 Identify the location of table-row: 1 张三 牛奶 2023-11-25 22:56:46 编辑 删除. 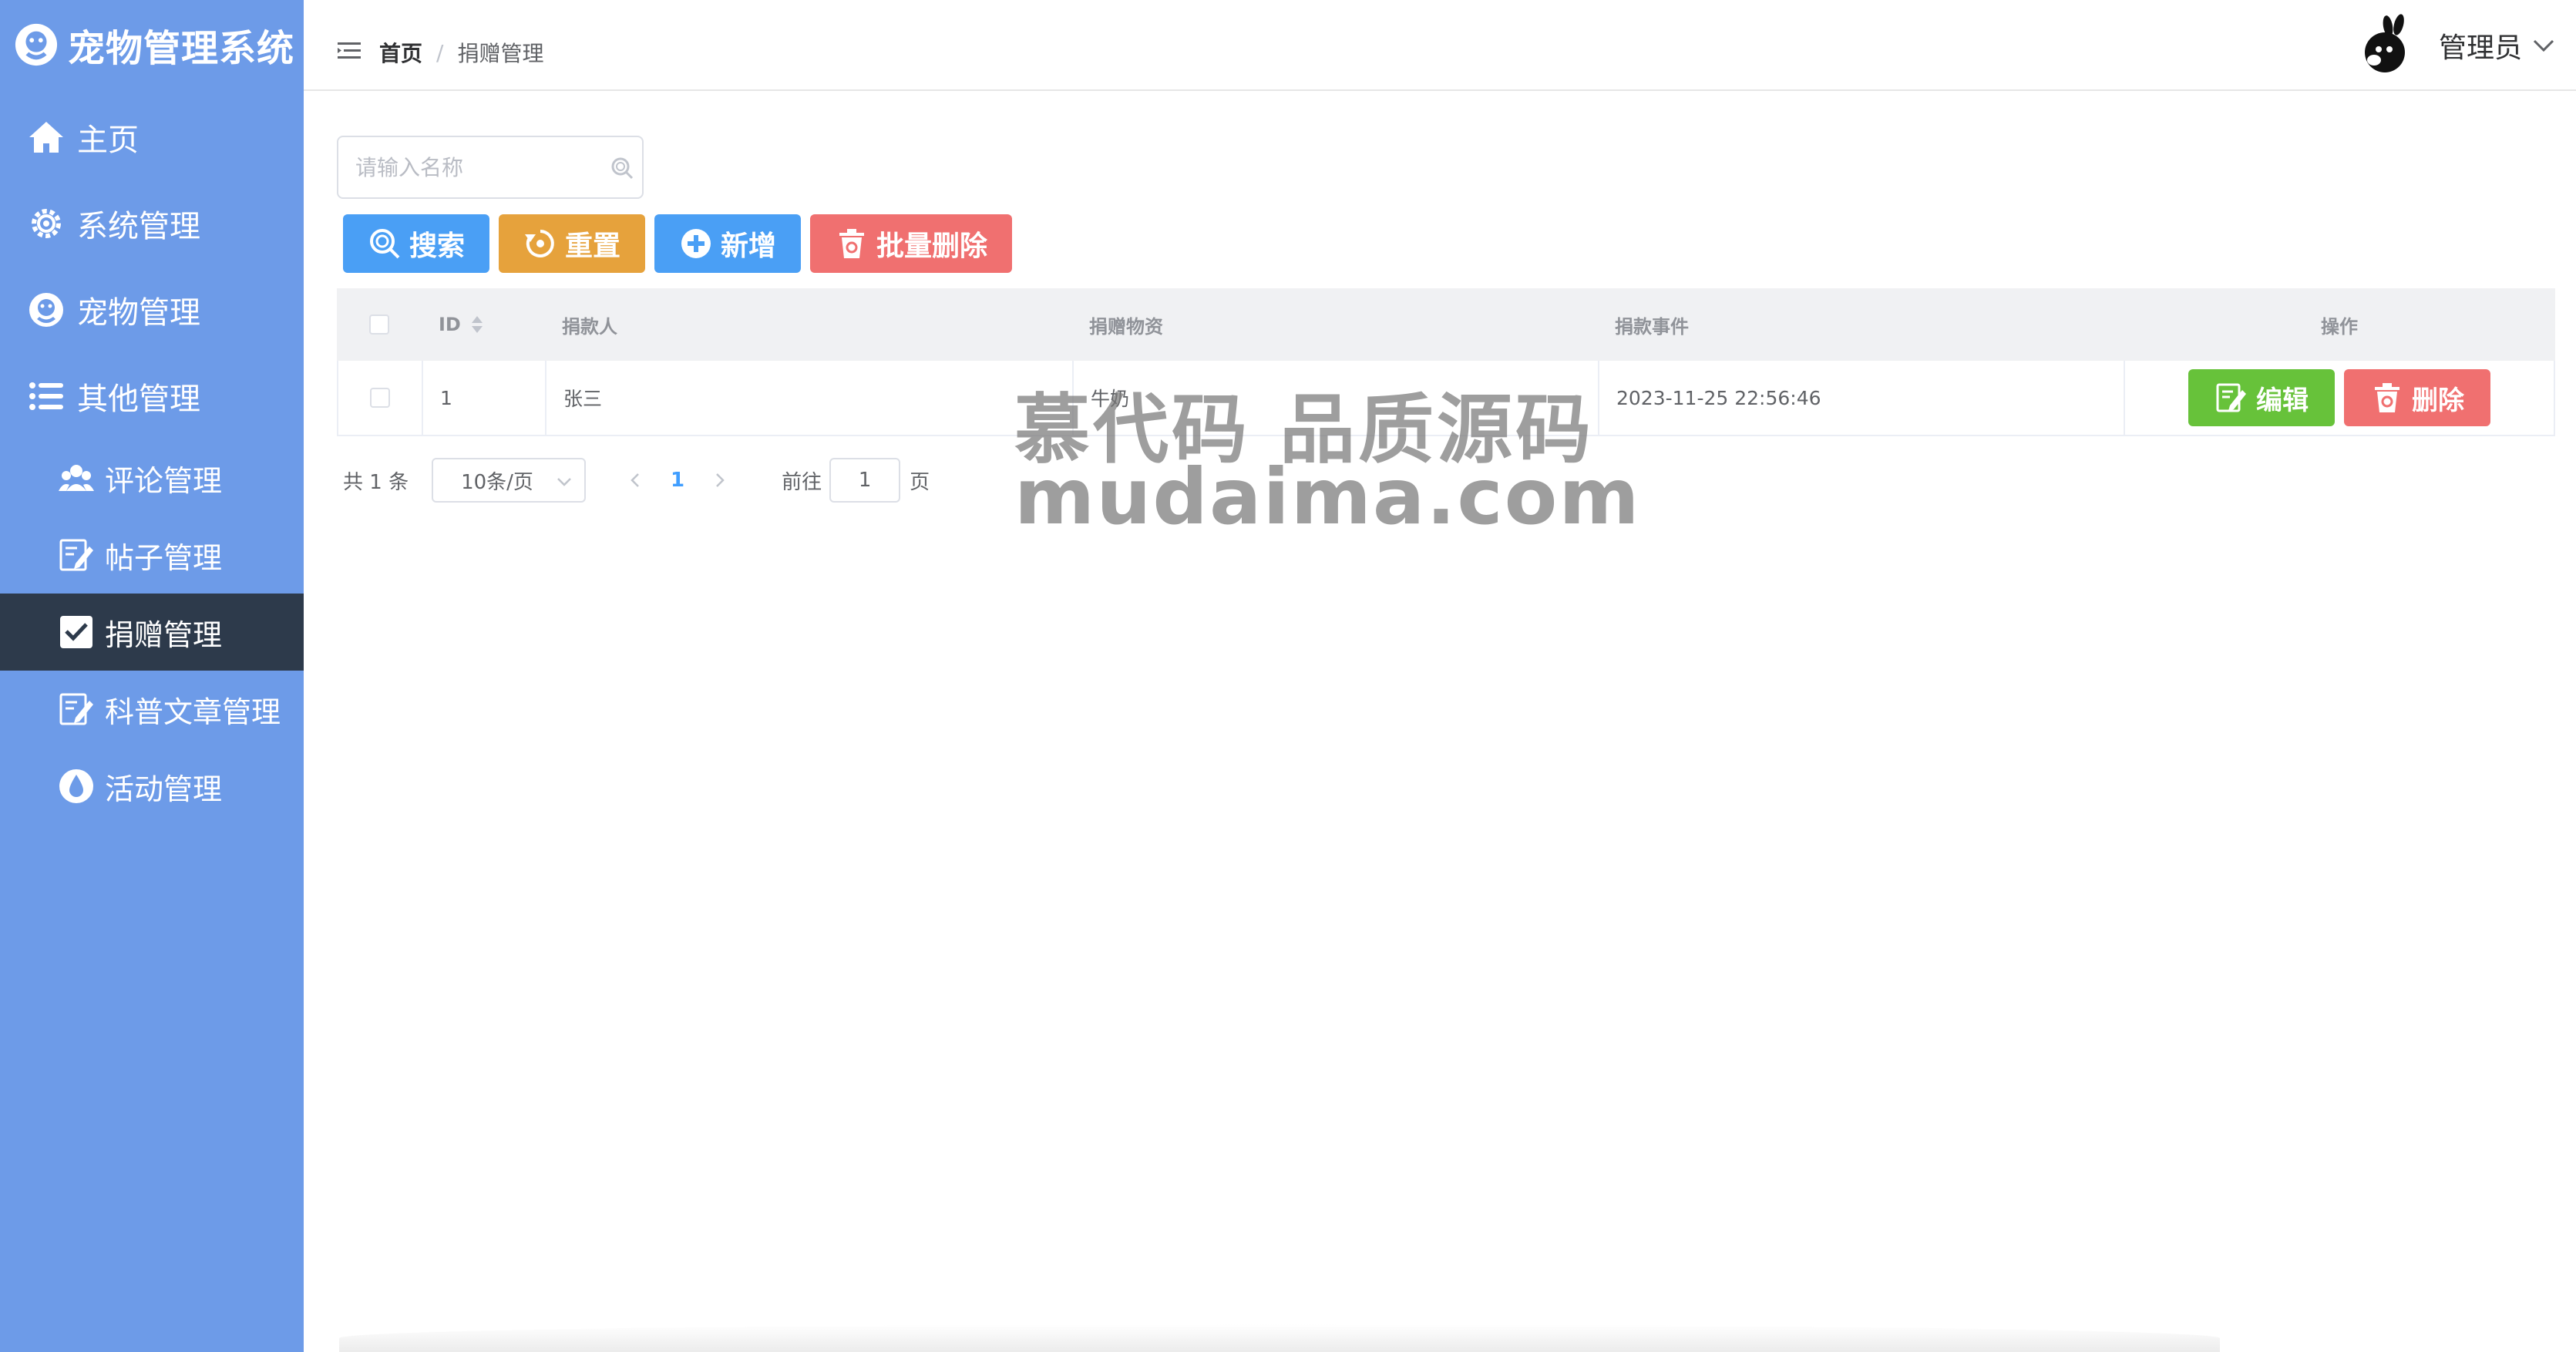
(1446, 398).